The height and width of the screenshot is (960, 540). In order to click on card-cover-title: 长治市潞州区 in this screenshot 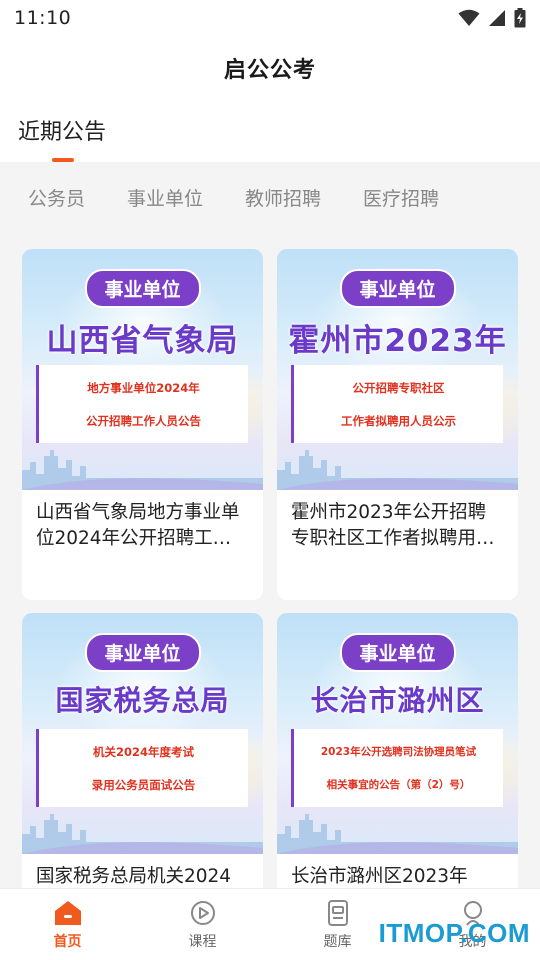, I will do `click(397, 700)`.